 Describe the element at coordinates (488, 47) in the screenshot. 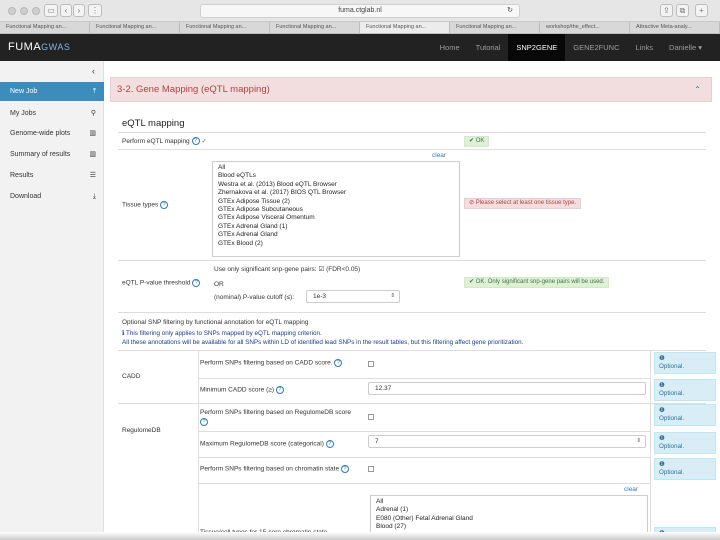

I see `nav-tutorial: Tutorial` at that location.